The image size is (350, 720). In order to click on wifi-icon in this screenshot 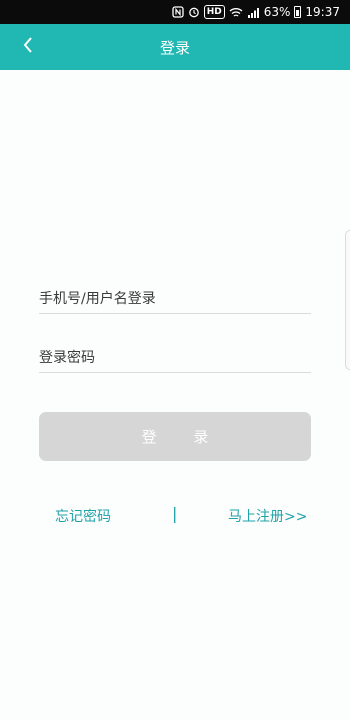, I will do `click(236, 12)`.